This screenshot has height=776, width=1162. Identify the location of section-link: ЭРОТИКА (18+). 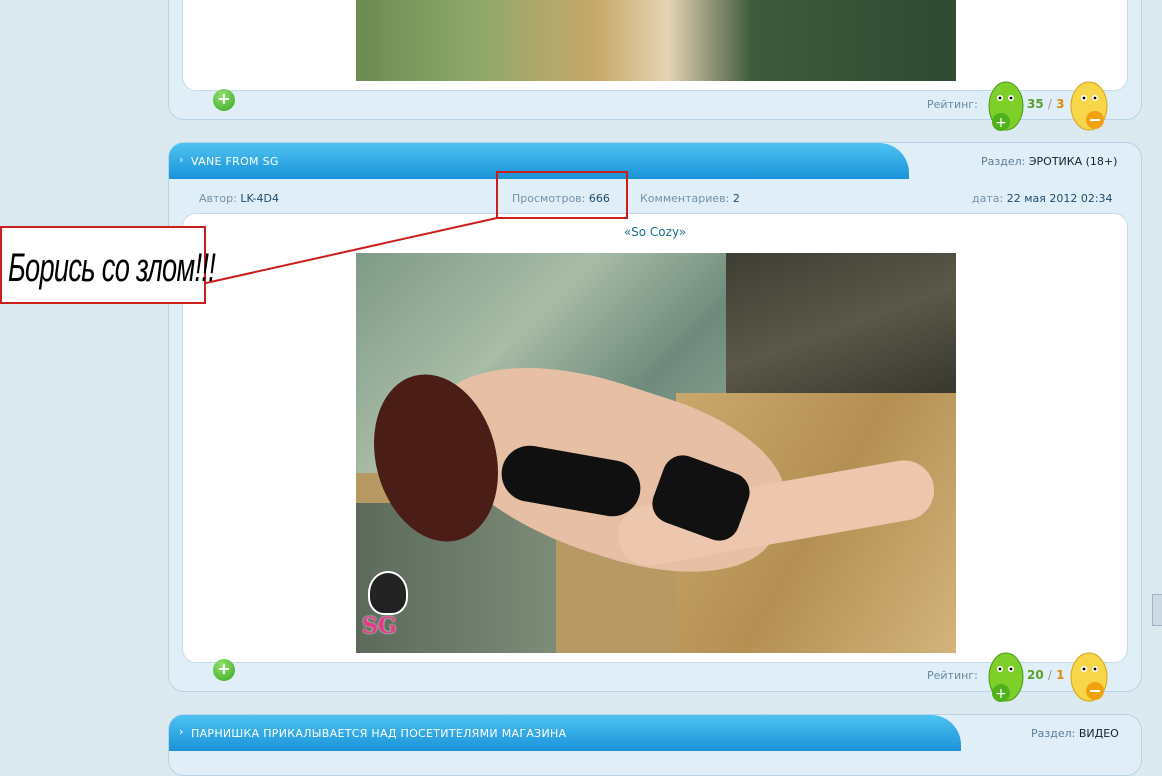
(1073, 161).